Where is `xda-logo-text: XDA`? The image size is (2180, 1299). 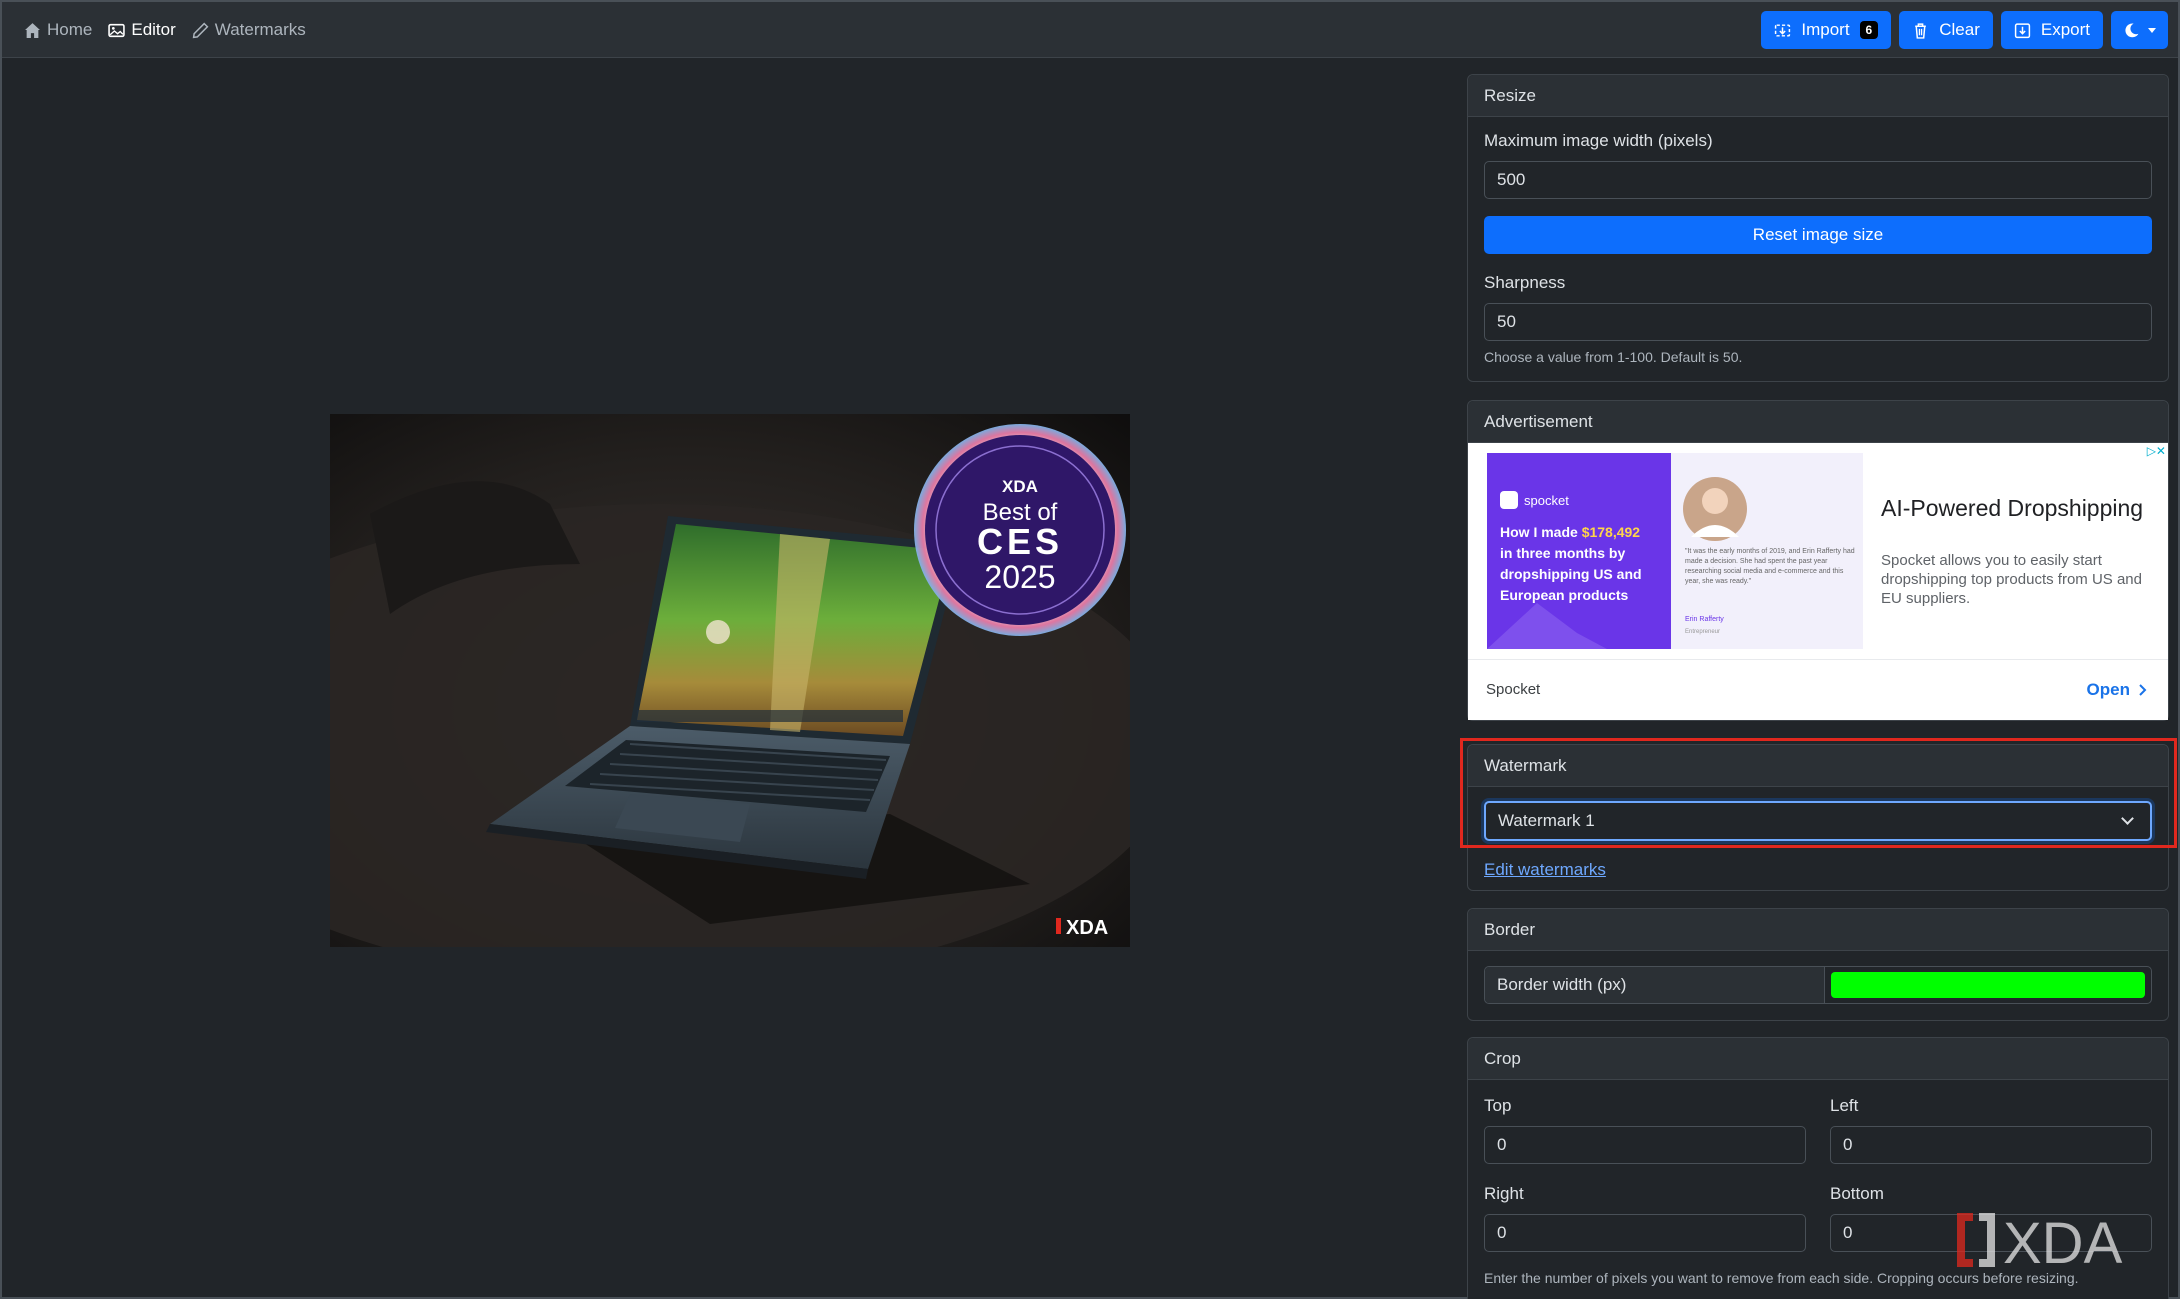 xda-logo-text: XDA is located at coordinates (2063, 1241).